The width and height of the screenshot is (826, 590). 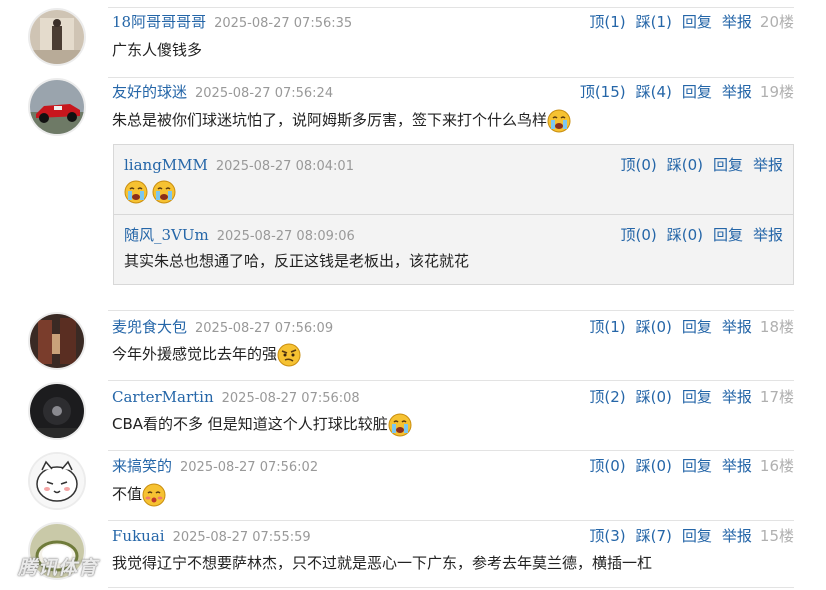 What do you see at coordinates (607, 397) in the screenshot?
I see `upvote-button: 顶(2)` at bounding box center [607, 397].